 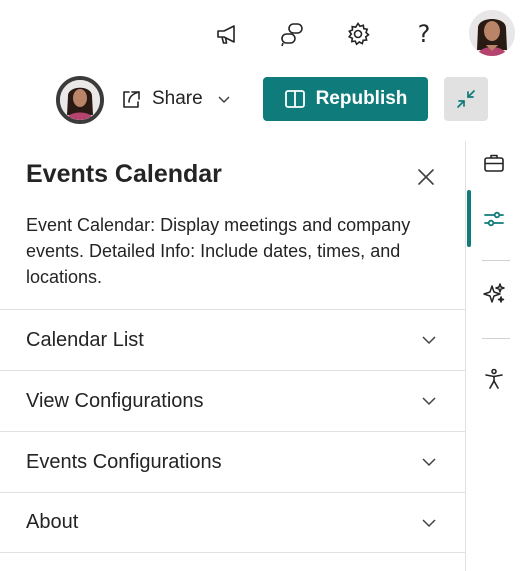 What do you see at coordinates (260, 33) in the screenshot?
I see `suite-header: ?` at bounding box center [260, 33].